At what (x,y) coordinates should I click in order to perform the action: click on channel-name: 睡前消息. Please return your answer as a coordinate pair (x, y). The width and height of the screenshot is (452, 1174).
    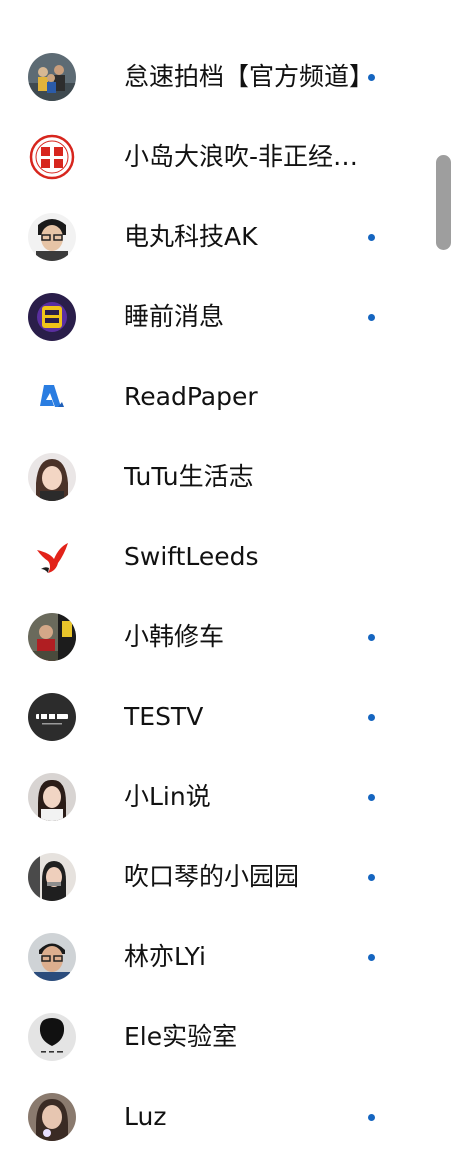
    Looking at the image, I should click on (249, 317).